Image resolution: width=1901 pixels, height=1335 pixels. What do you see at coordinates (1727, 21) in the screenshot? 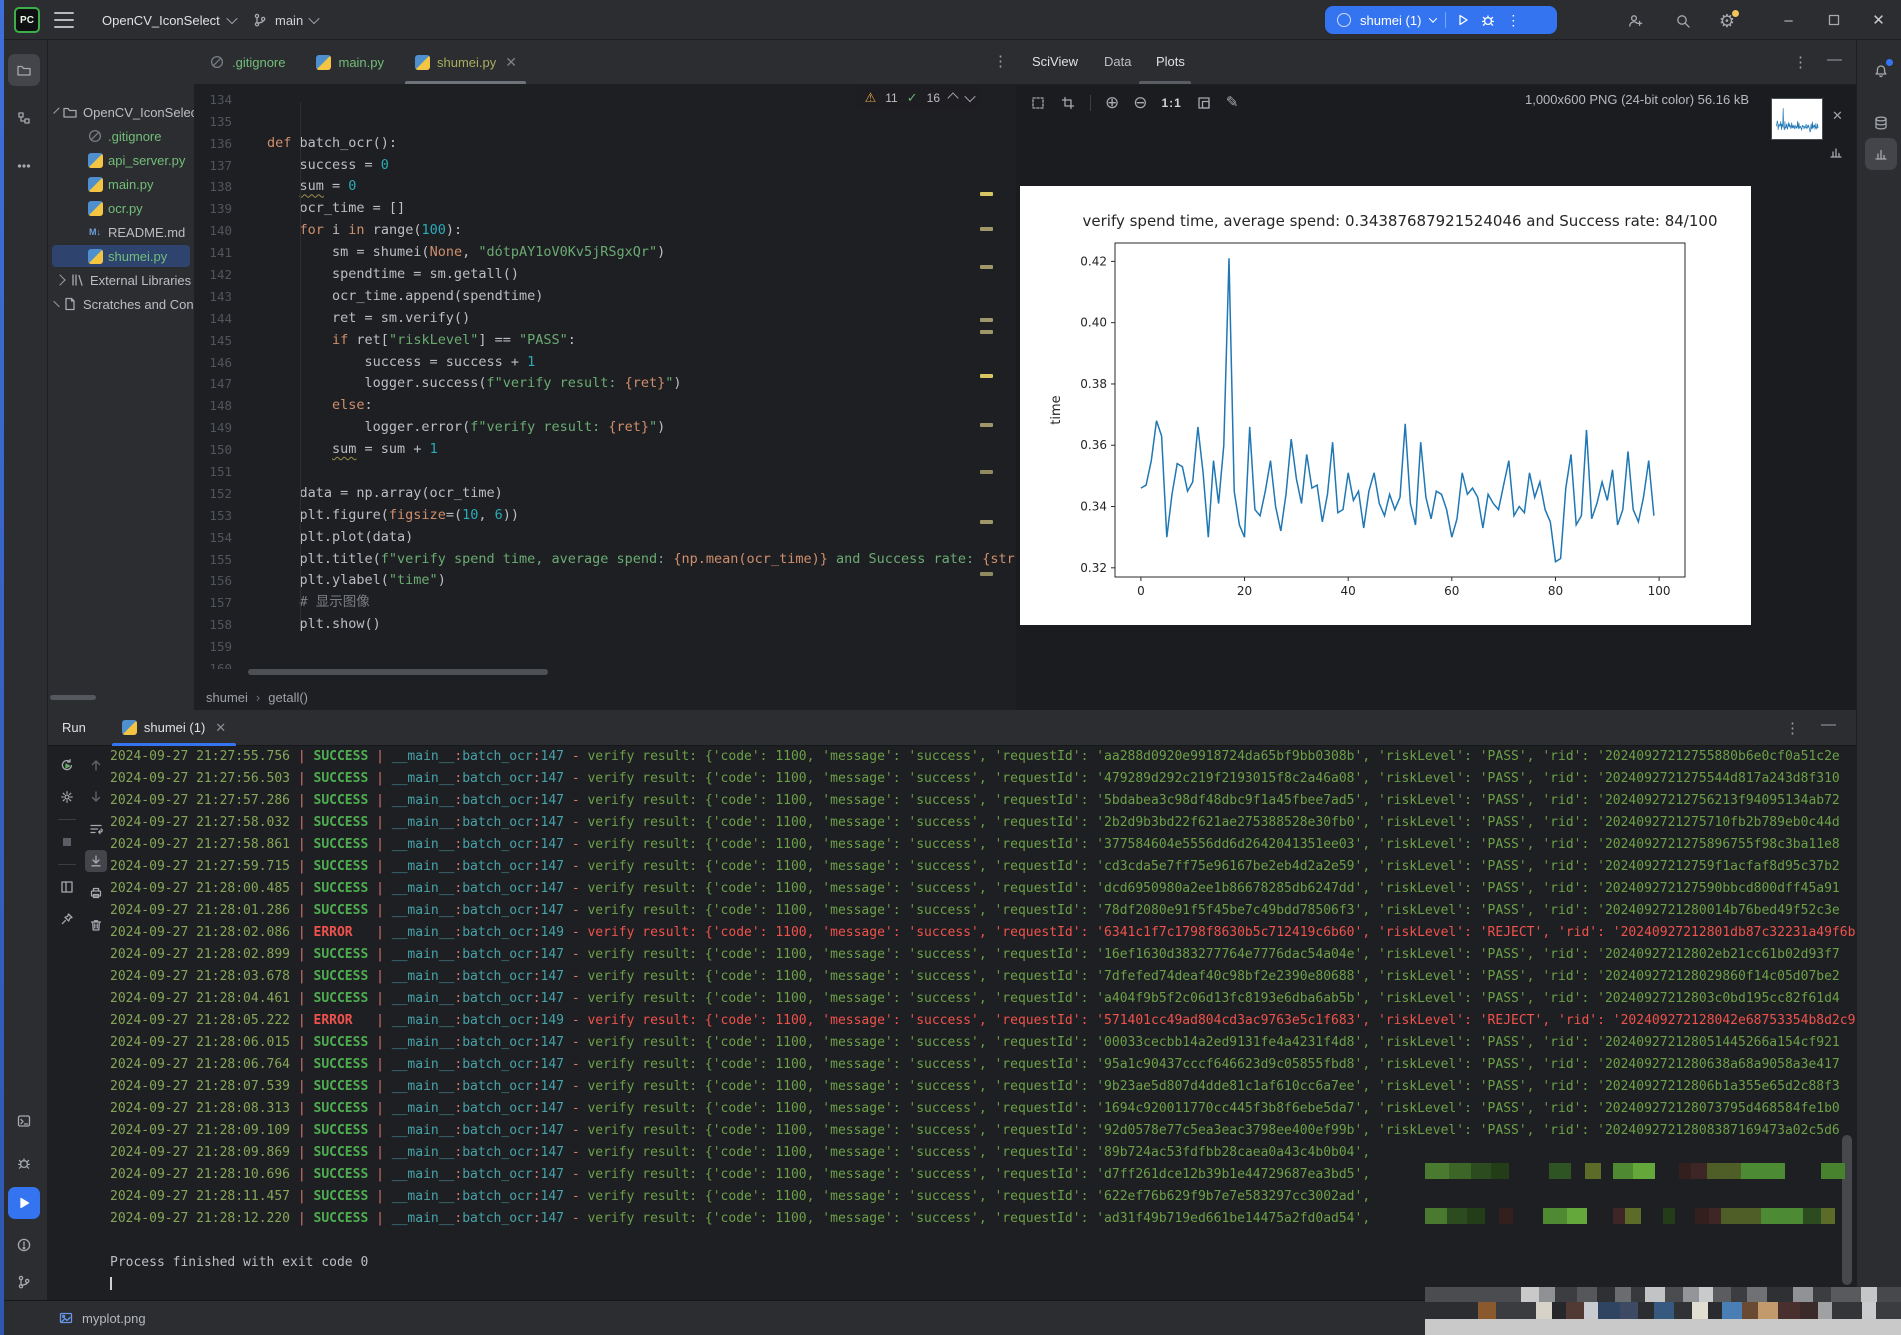
I see `settings-gear-icon: ⚙` at bounding box center [1727, 21].